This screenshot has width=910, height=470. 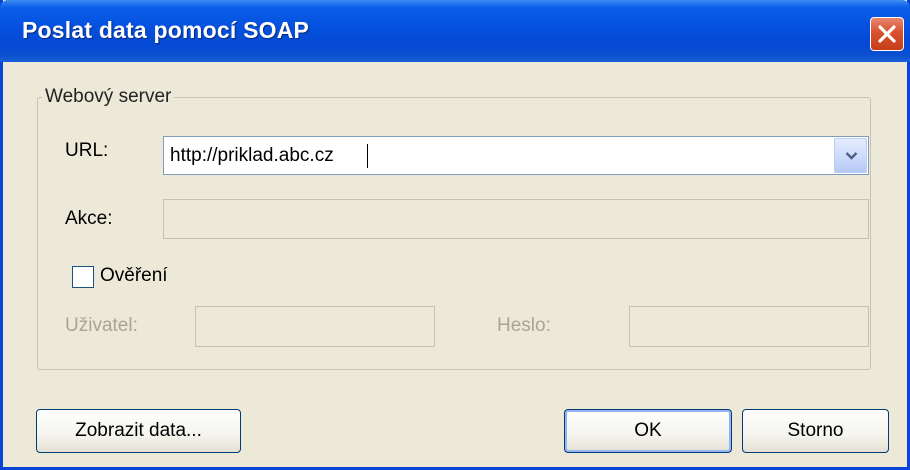 What do you see at coordinates (134, 276) in the screenshot?
I see `auth-checkbox-label: Ověření` at bounding box center [134, 276].